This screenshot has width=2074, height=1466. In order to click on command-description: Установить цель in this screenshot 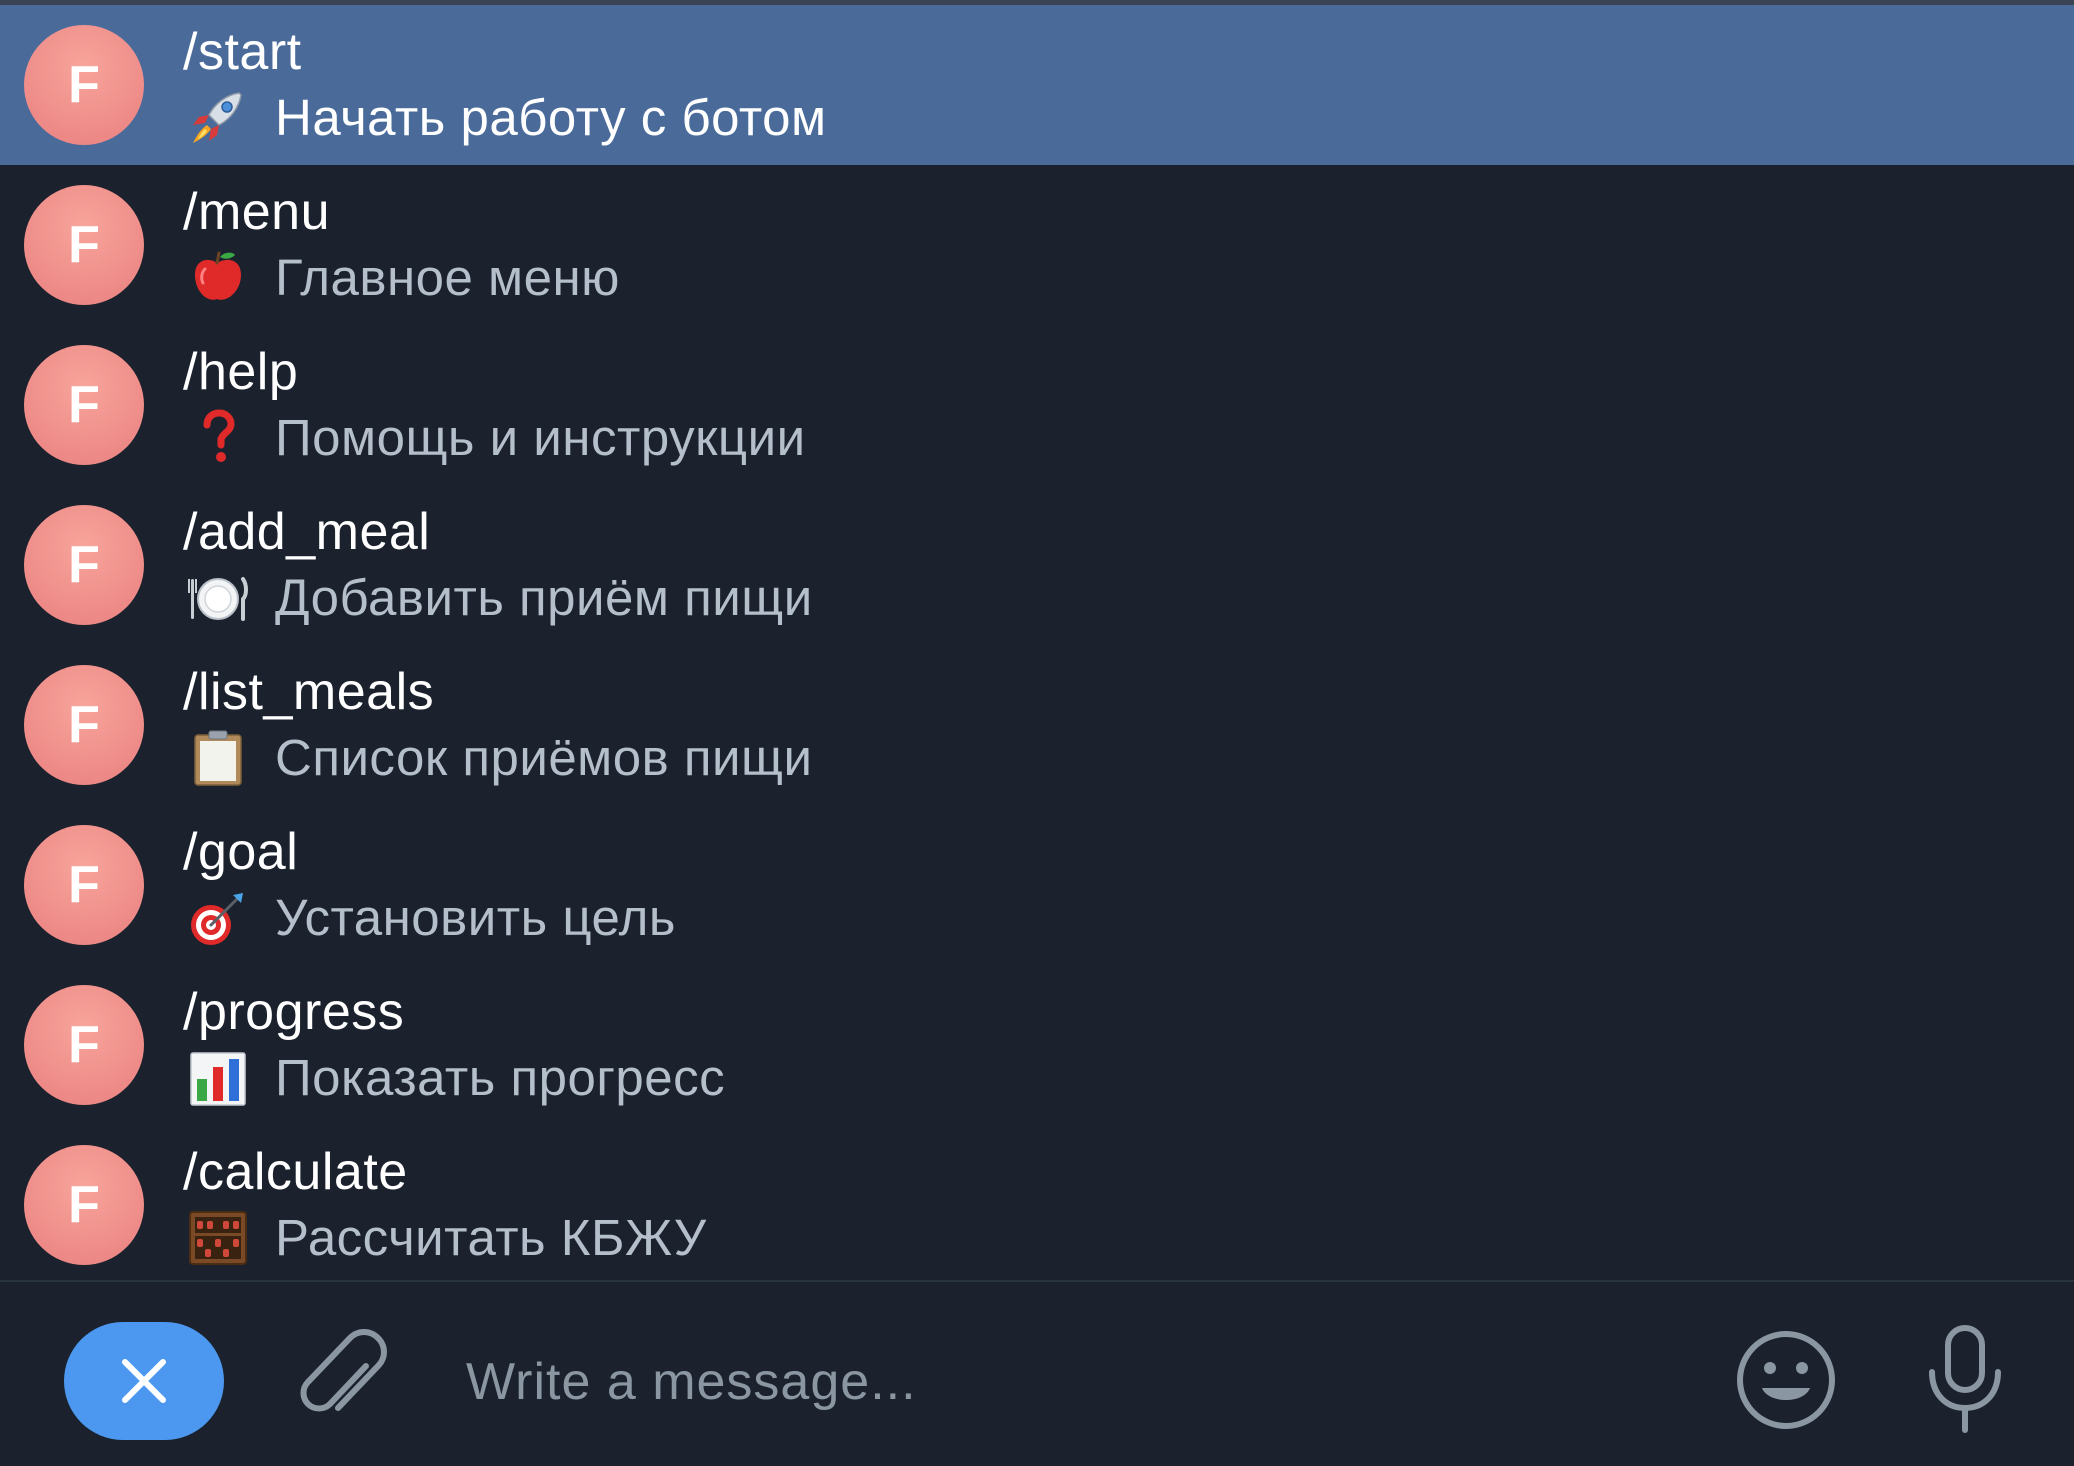, I will do `click(475, 917)`.